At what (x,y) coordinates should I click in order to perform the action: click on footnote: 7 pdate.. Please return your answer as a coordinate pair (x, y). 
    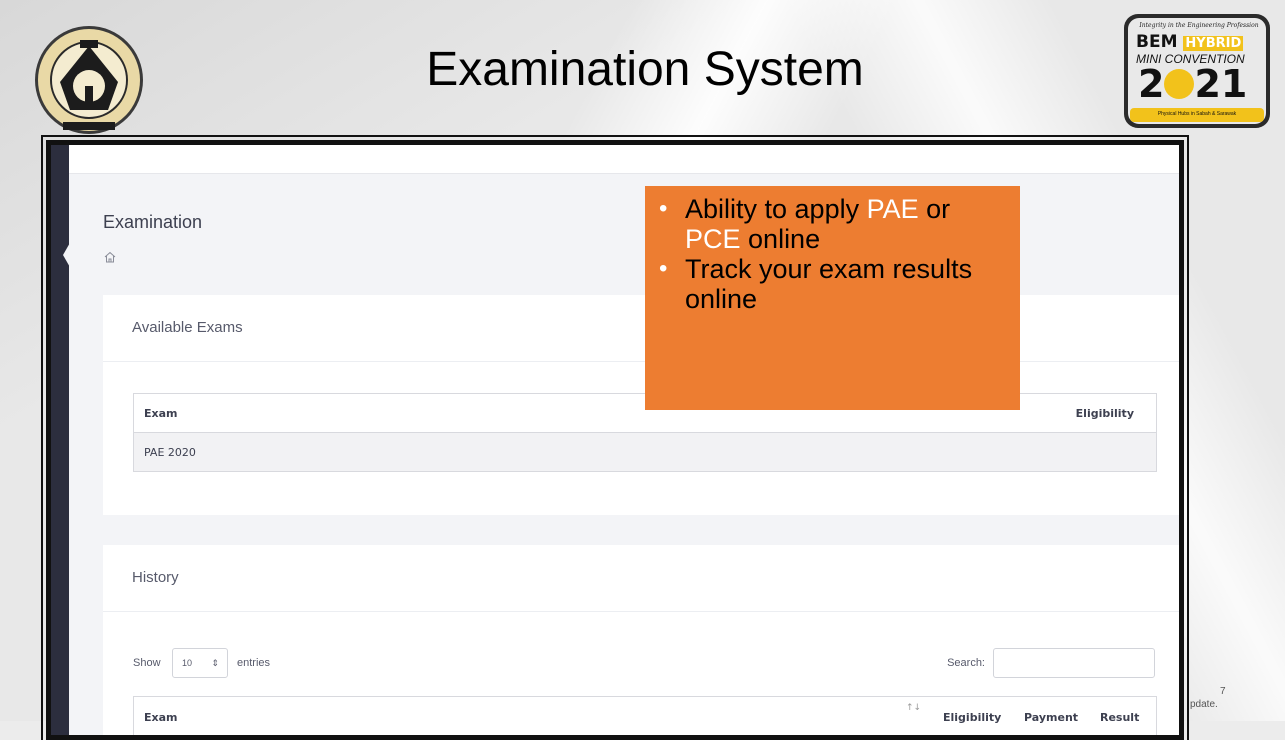
    Looking at the image, I should click on (1208, 698).